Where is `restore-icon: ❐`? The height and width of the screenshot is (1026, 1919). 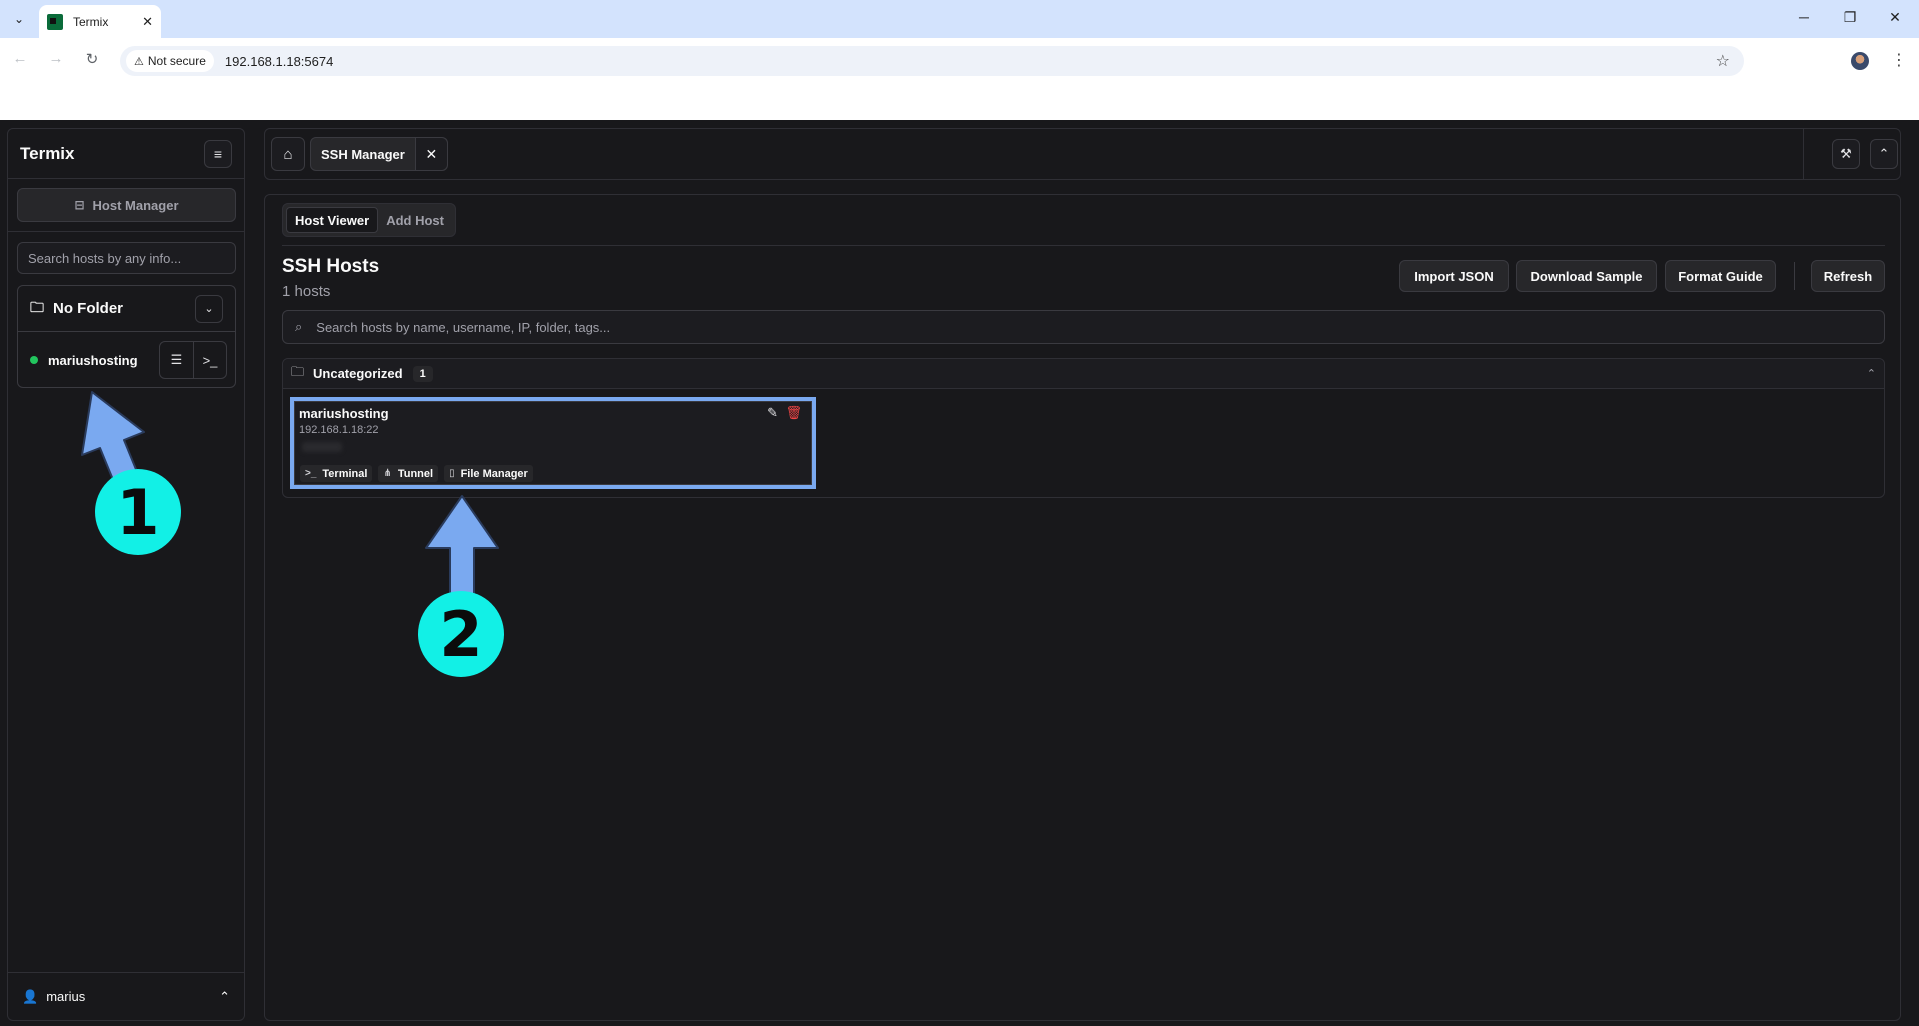 restore-icon: ❐ is located at coordinates (1850, 17).